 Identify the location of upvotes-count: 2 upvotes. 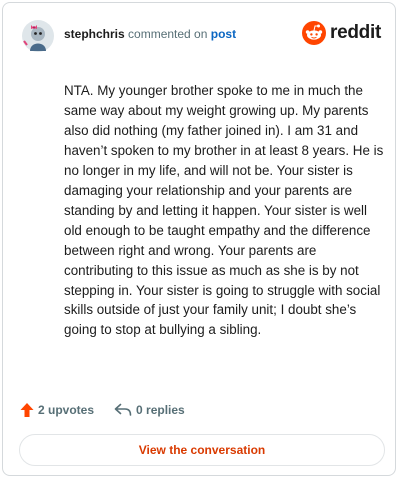
(66, 410).